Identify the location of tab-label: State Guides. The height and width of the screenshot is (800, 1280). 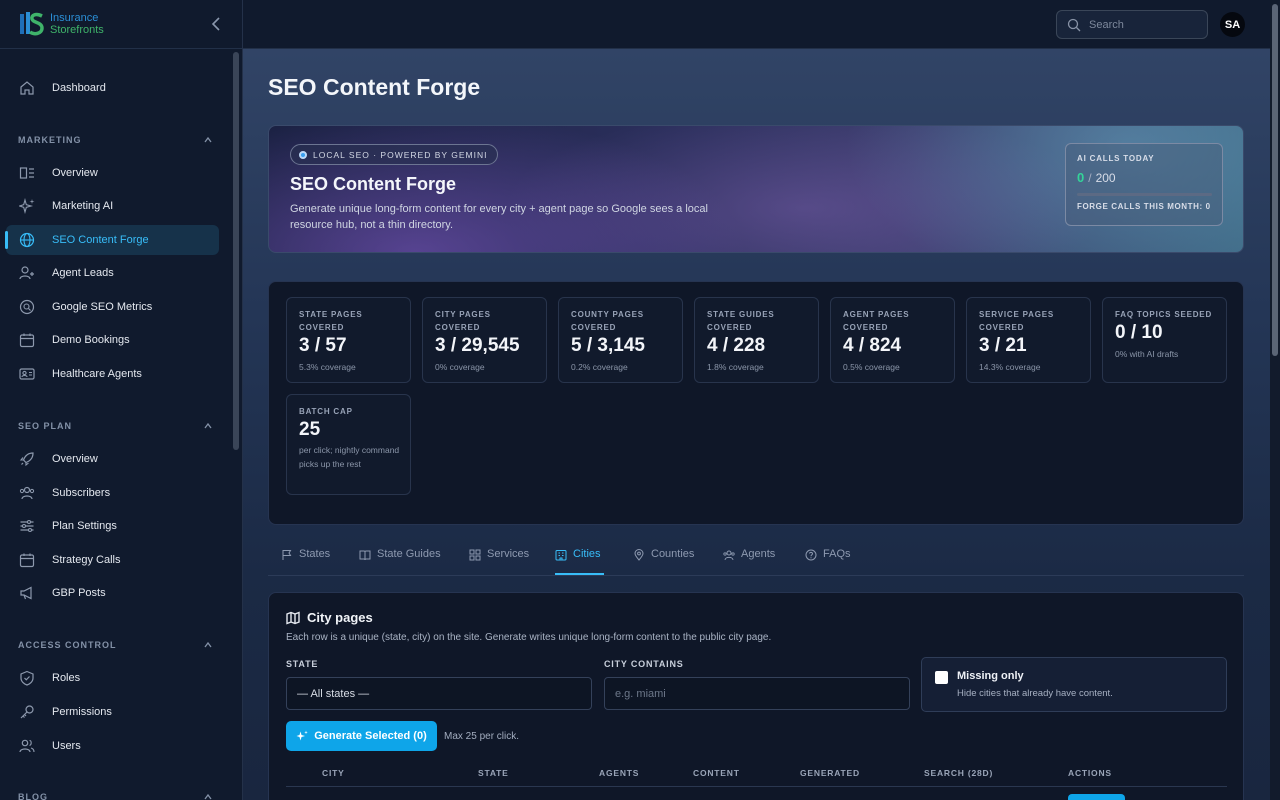
(409, 554).